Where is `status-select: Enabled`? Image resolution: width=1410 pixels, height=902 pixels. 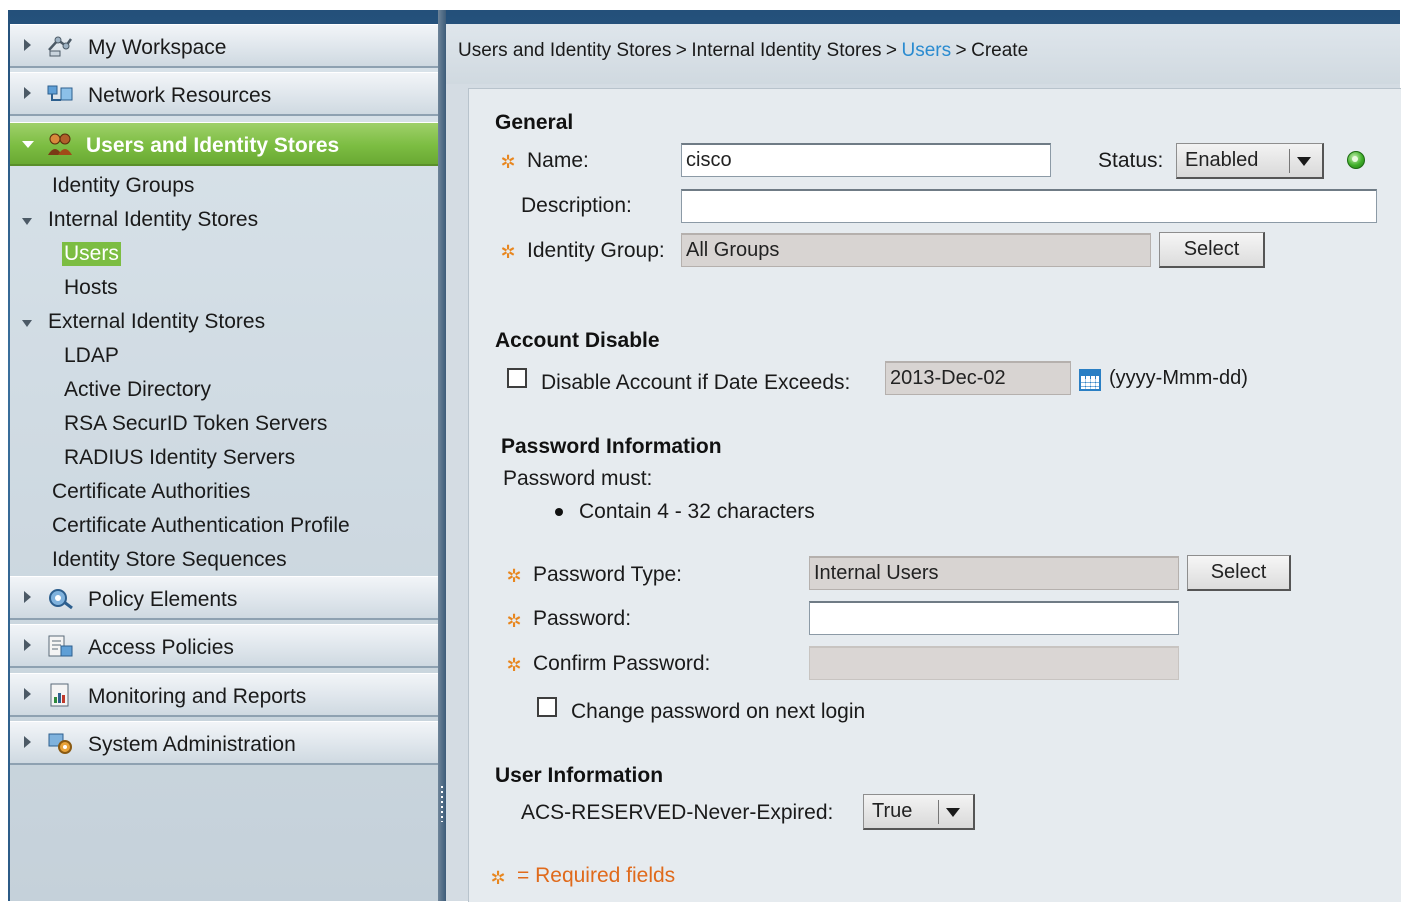 status-select: Enabled is located at coordinates (1250, 161).